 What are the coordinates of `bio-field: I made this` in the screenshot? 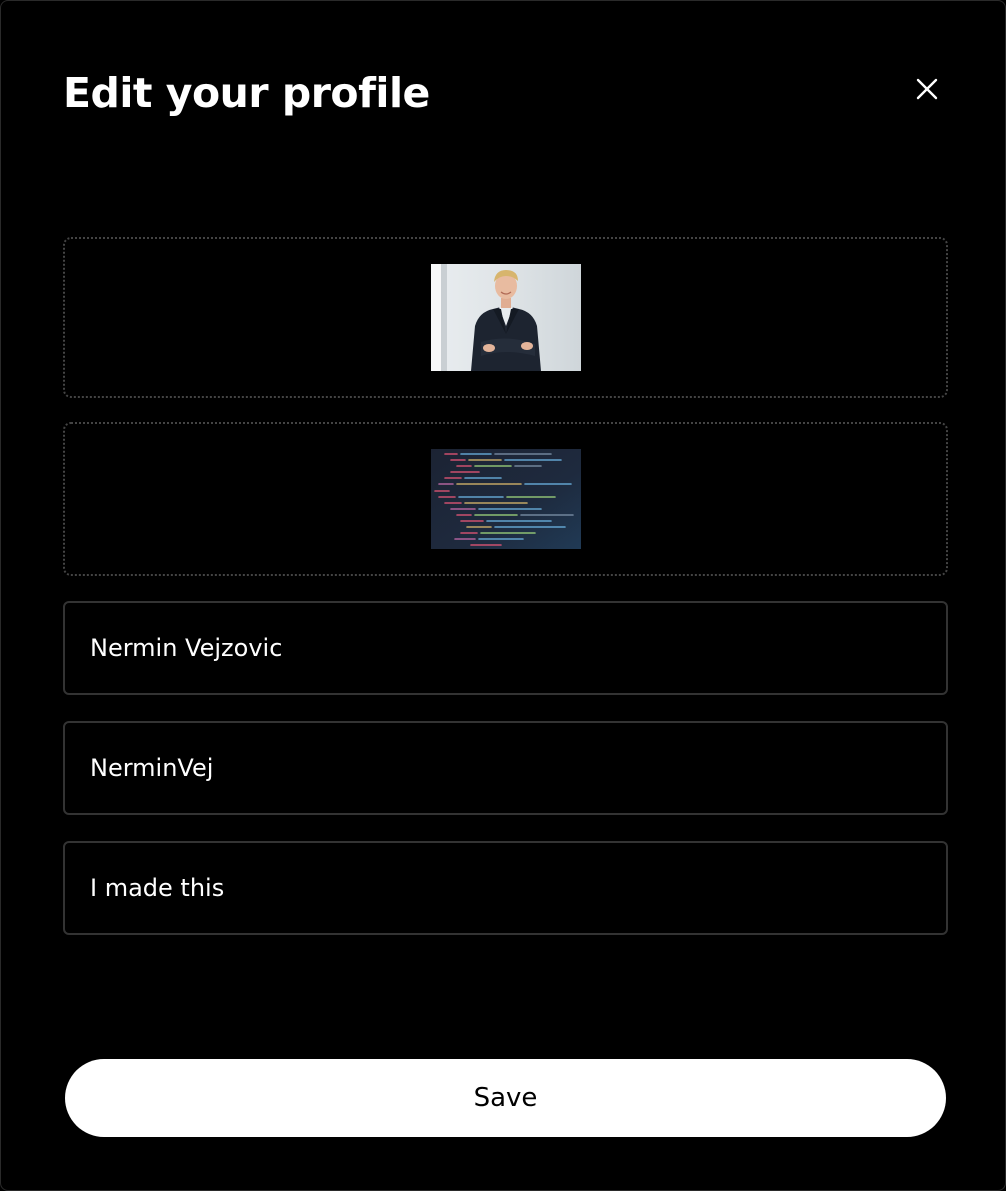 It's located at (505, 888).